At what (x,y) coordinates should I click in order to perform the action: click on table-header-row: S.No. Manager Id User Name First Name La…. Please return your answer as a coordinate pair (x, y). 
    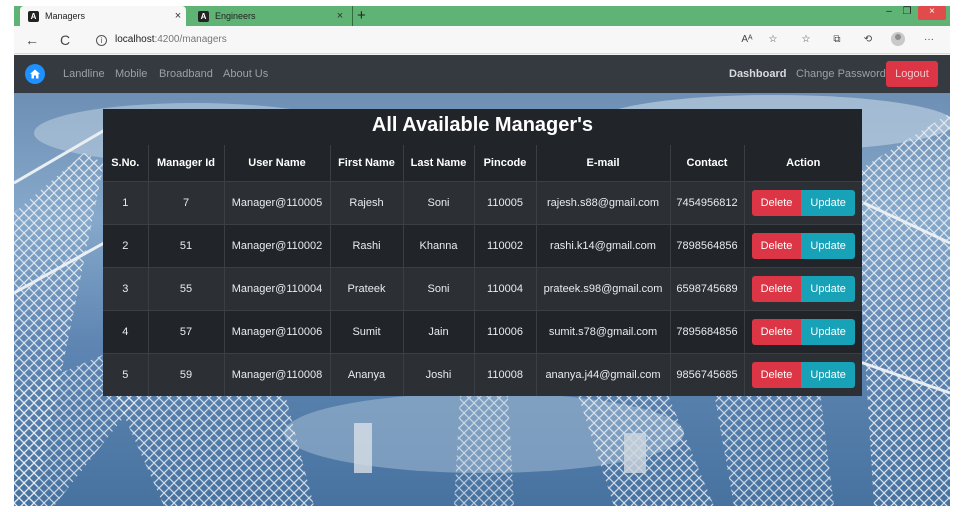
    Looking at the image, I should click on (482, 163).